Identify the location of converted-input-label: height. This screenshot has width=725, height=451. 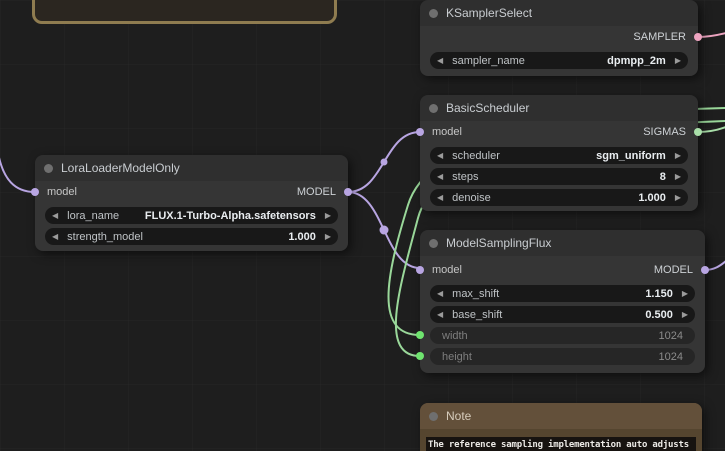
(457, 356).